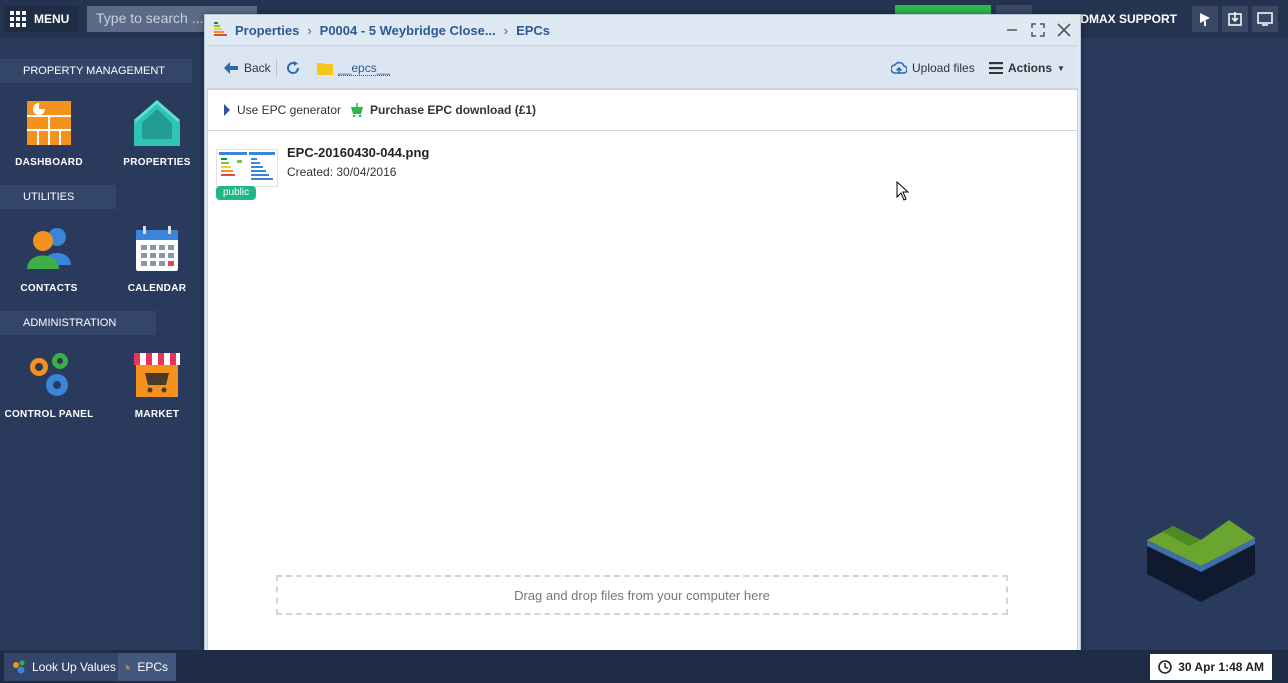 The image size is (1288, 683). Describe the element at coordinates (49, 162) in the screenshot. I see `nav-dashboard-label: DASHBOARD` at that location.